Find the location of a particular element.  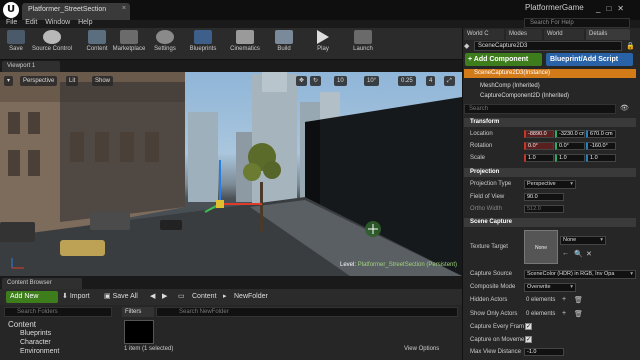

help-search-input: Search For Help is located at coordinates (577, 23).